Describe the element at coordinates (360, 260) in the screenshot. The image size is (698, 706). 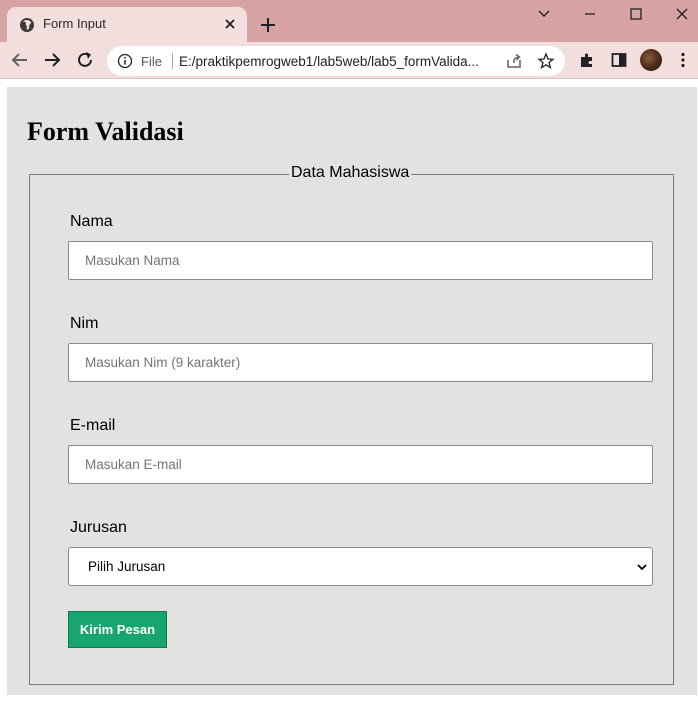
I see `nama-input: Masukan Nama` at that location.